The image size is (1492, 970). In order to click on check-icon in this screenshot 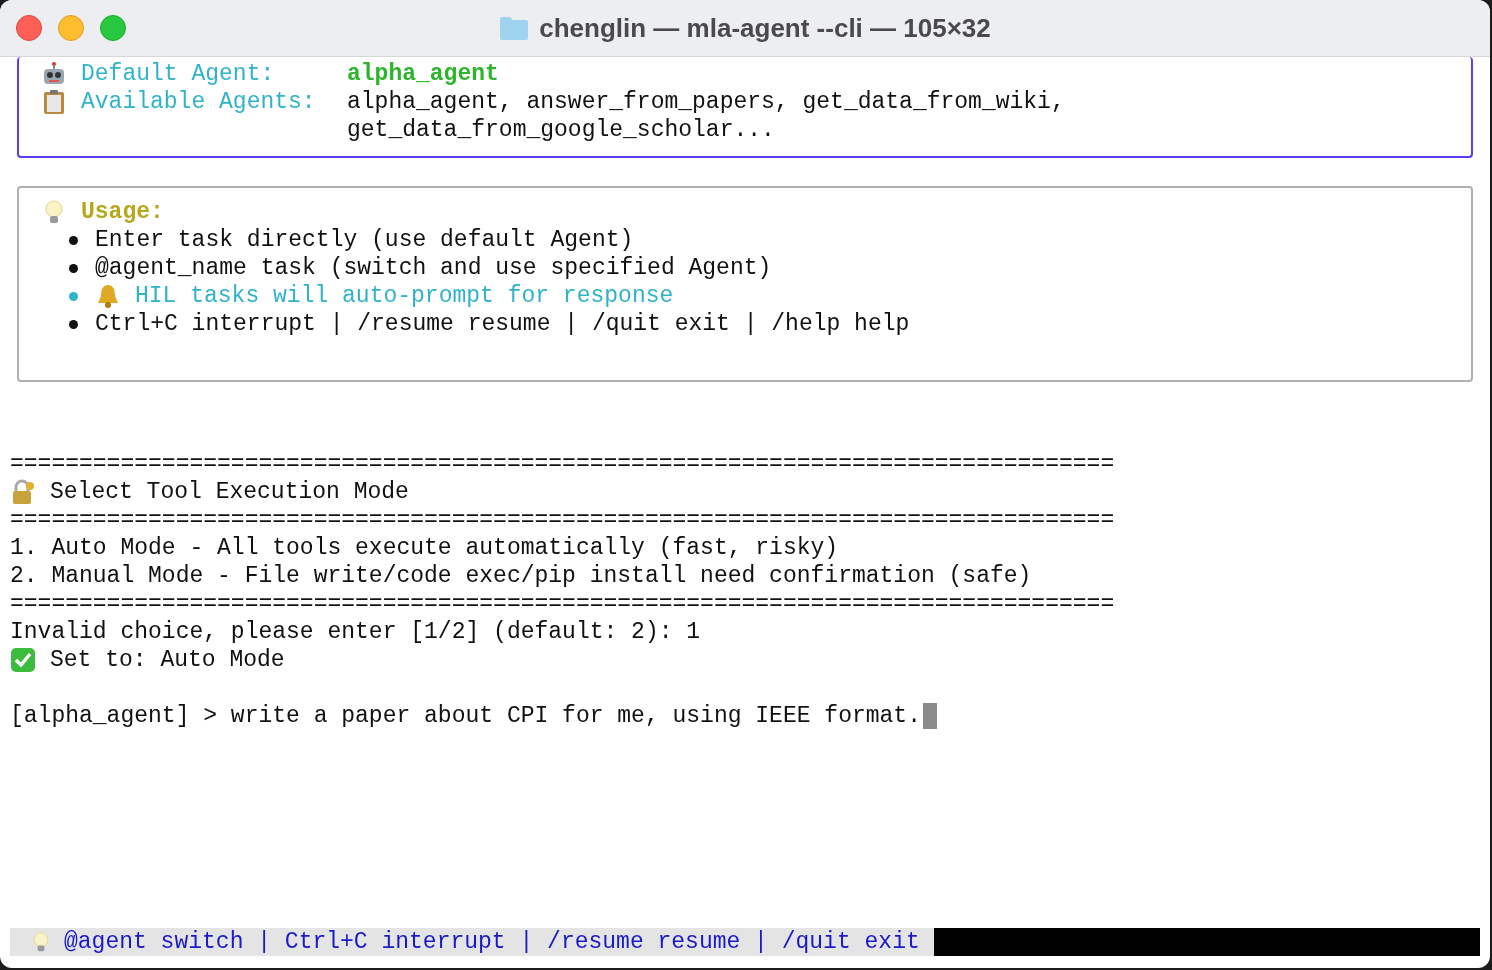, I will do `click(23, 660)`.